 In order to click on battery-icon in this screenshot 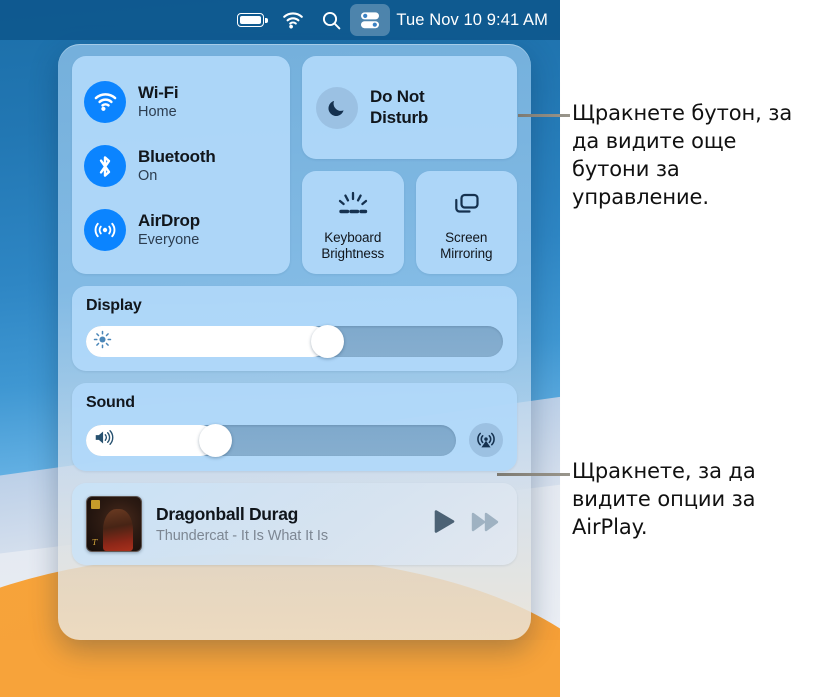, I will do `click(250, 20)`.